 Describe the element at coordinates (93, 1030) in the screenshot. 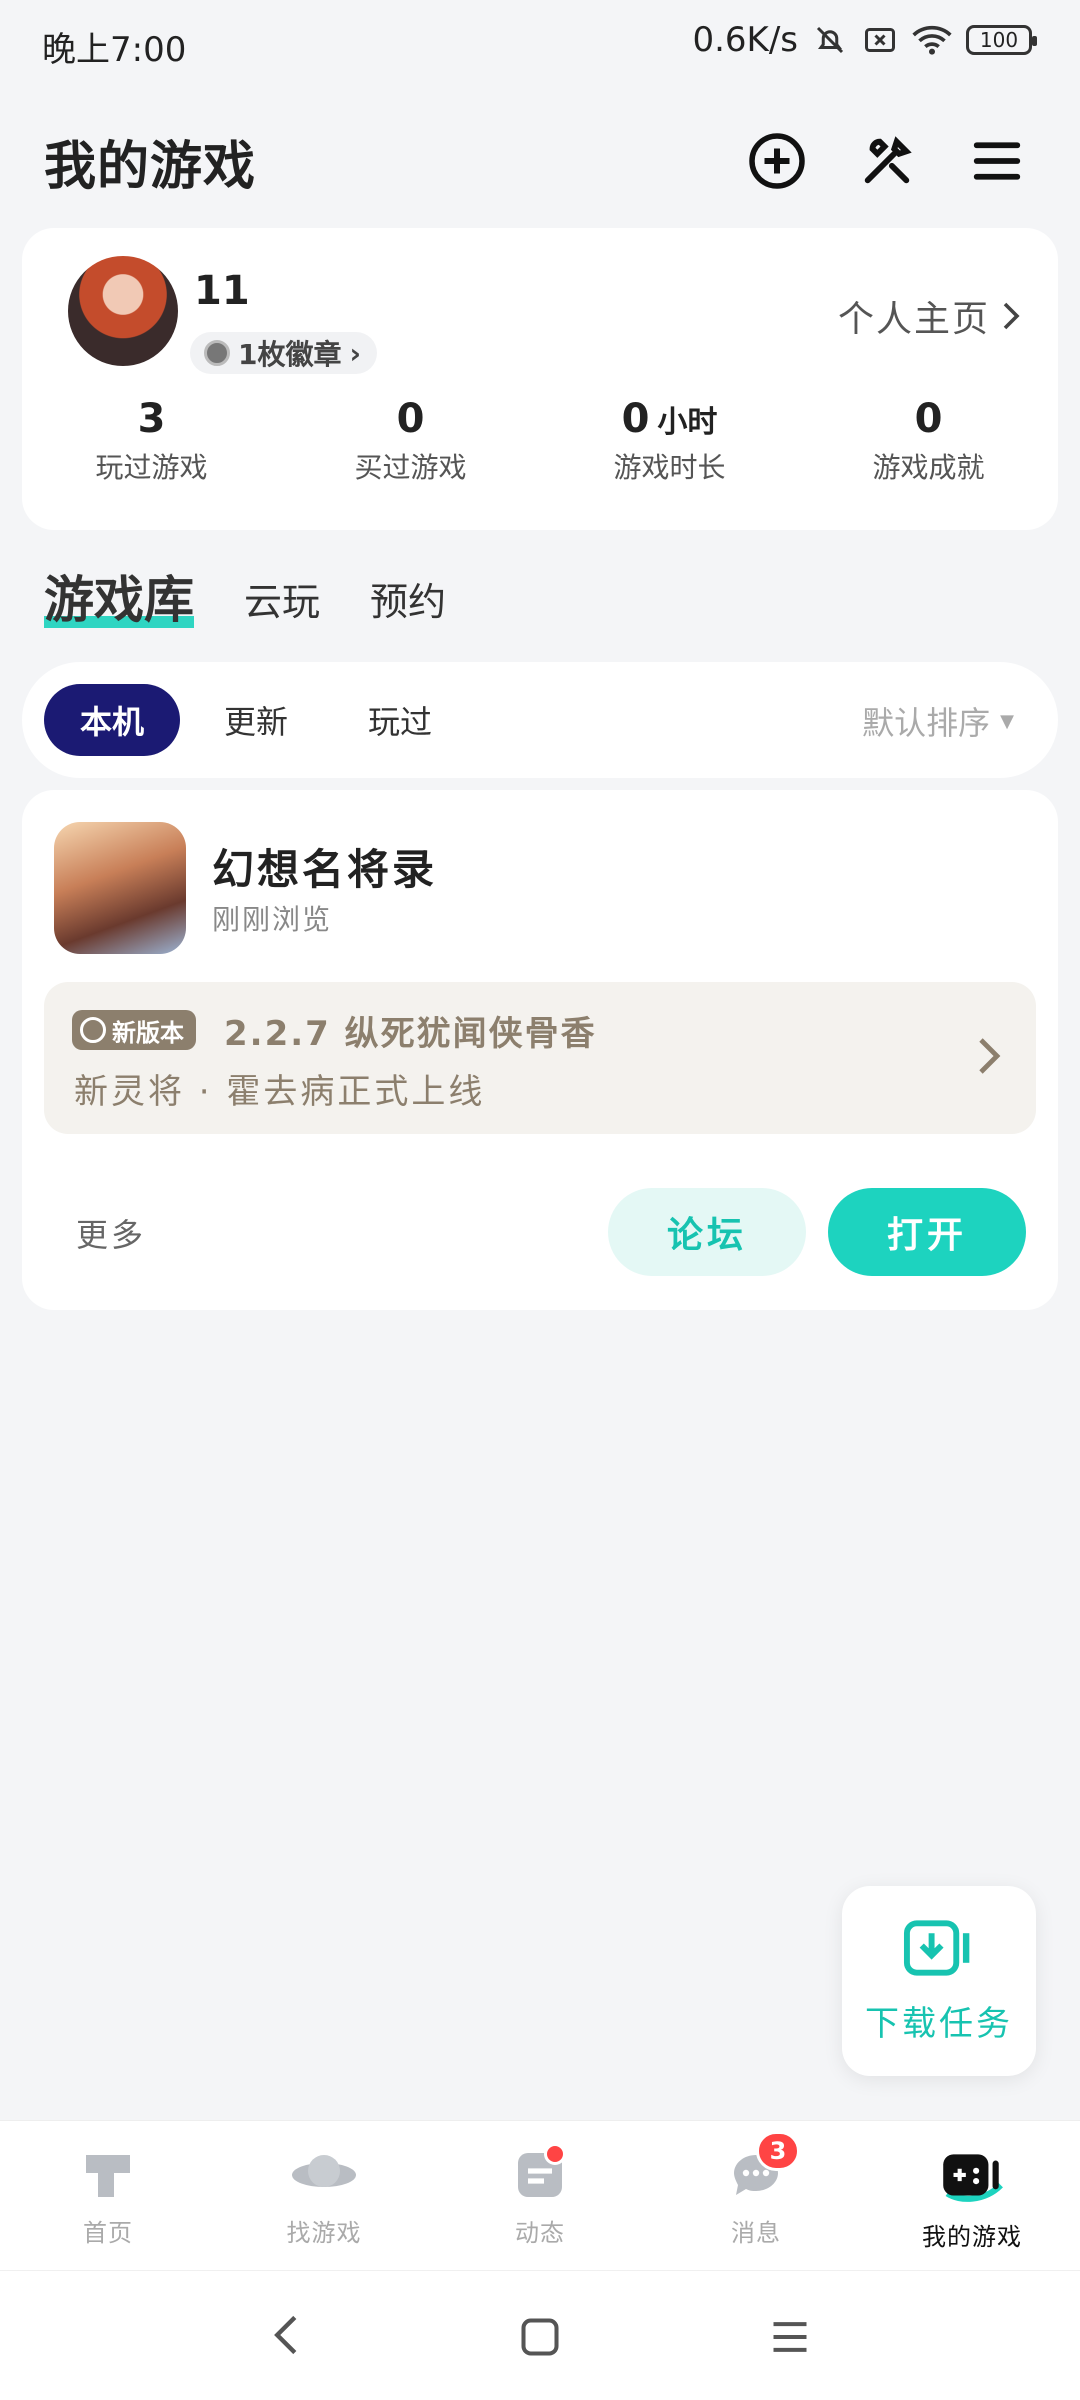

I see `refresh-icon` at that location.